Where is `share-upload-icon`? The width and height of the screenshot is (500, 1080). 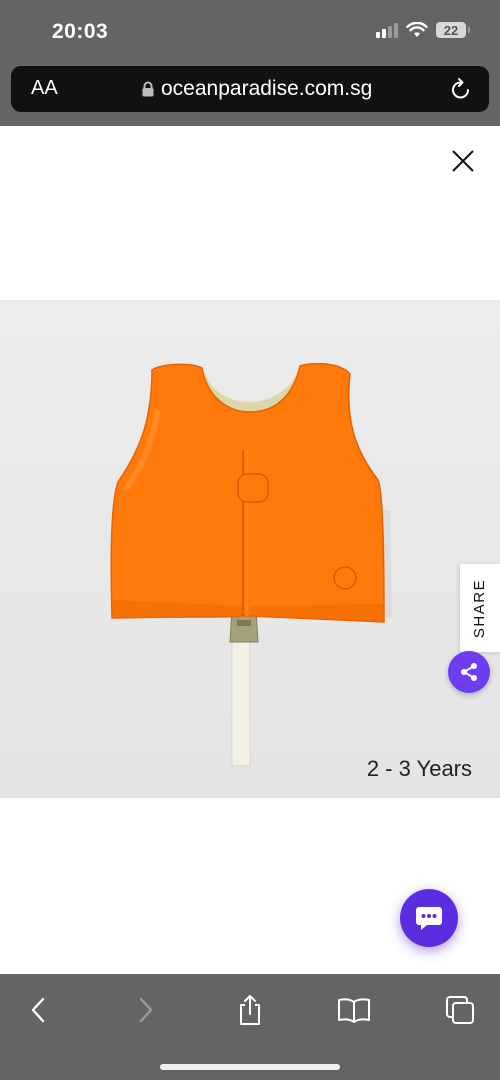 share-upload-icon is located at coordinates (250, 1010).